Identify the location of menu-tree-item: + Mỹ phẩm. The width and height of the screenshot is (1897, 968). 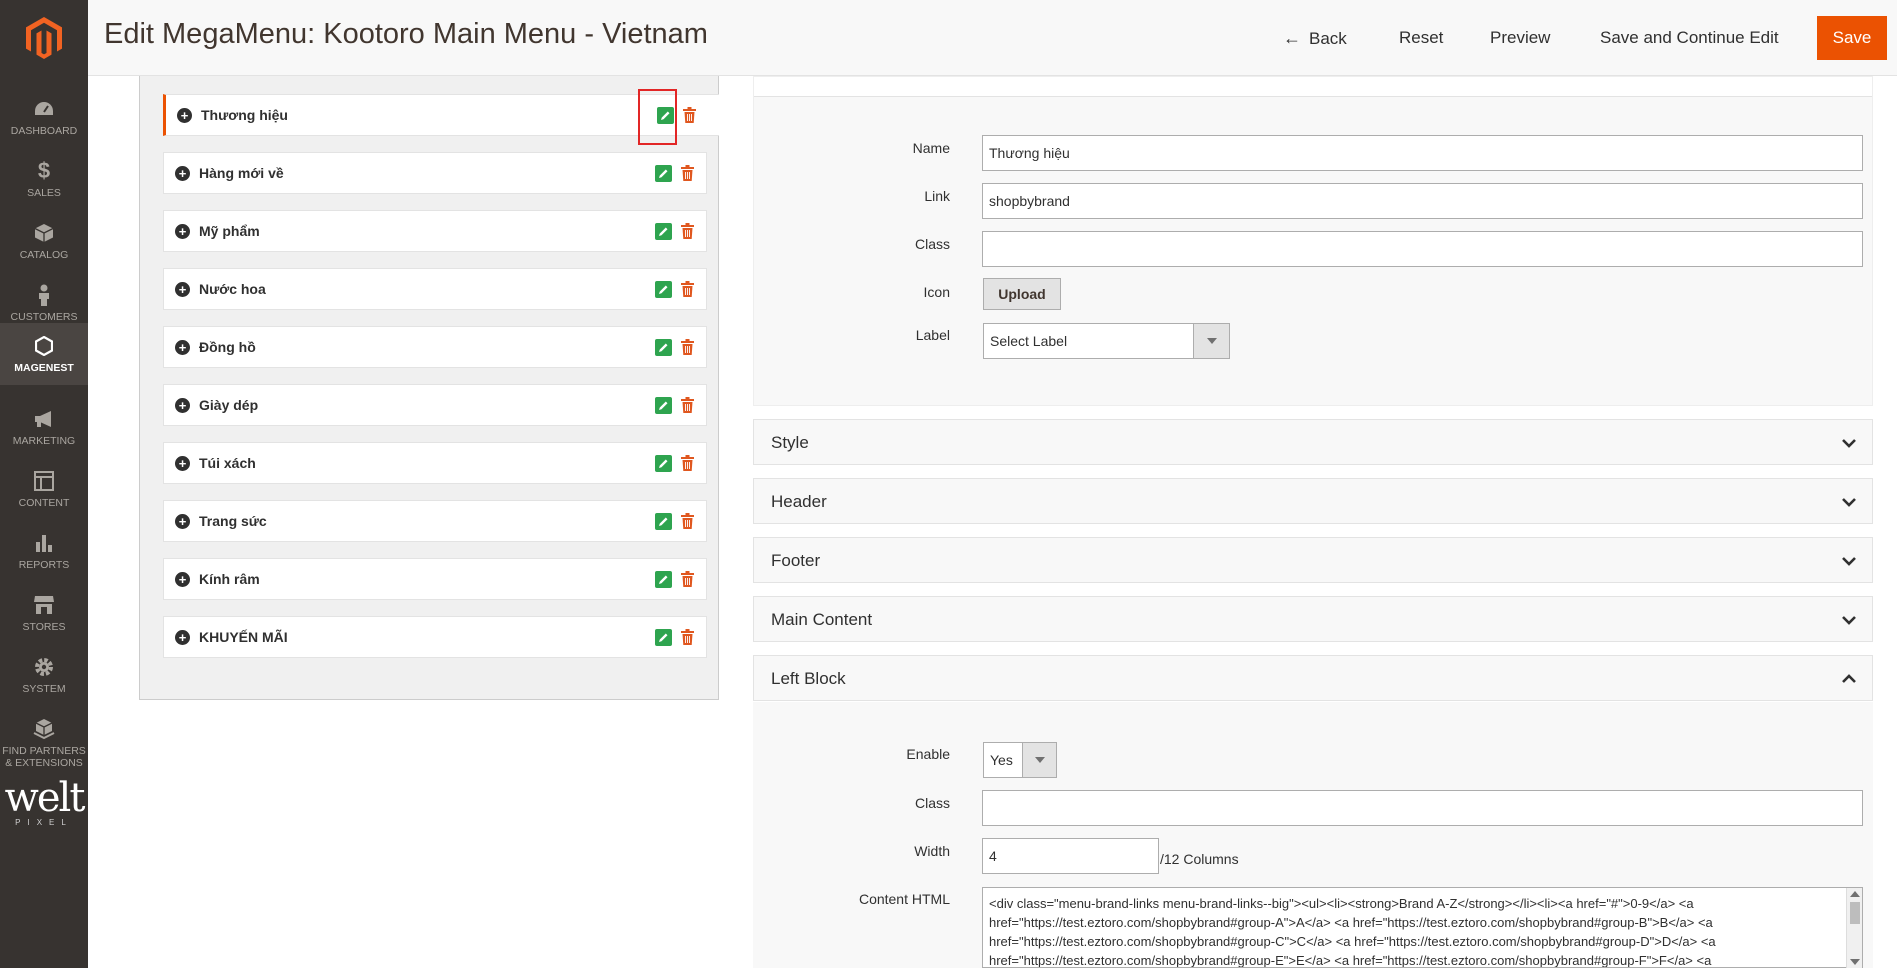
(435, 231).